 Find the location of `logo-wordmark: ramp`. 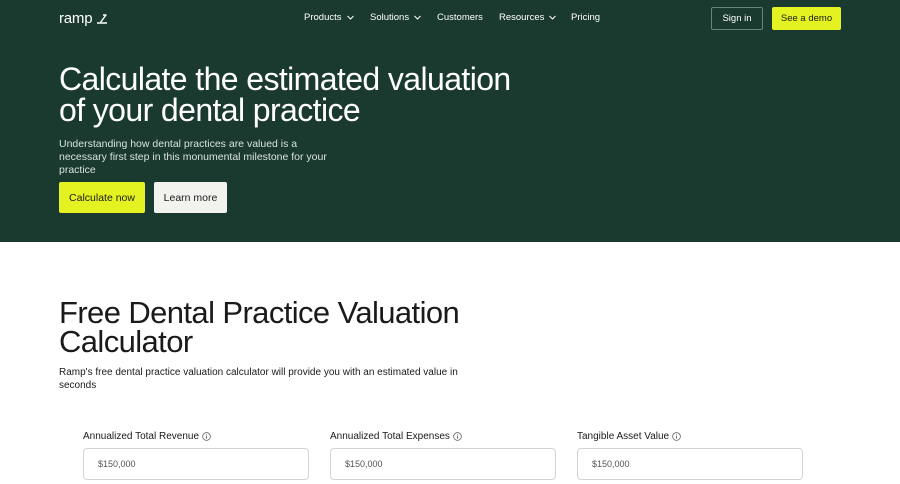

logo-wordmark: ramp is located at coordinates (76, 18).